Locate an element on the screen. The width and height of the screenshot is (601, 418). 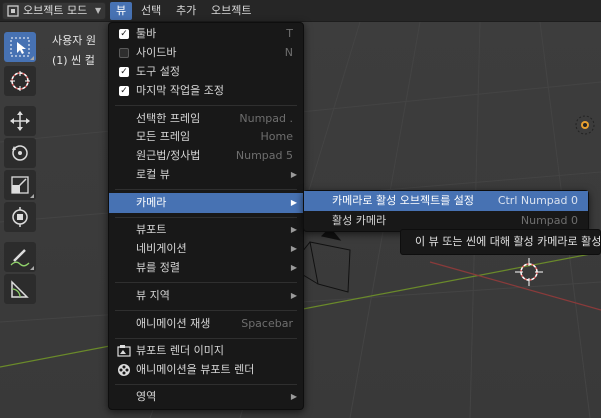
menu-item-label: 로컬 뷰 is located at coordinates (153, 174).